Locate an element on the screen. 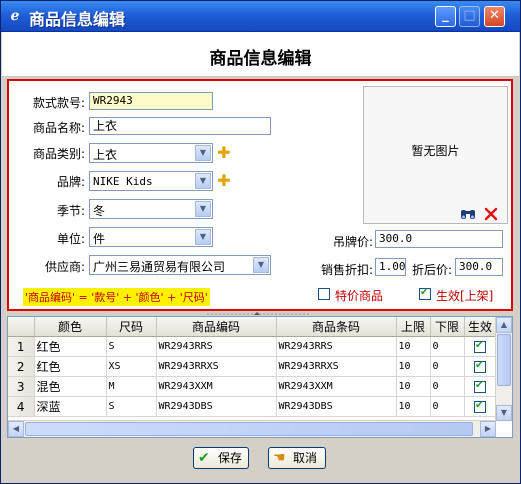 The height and width of the screenshot is (484, 521). special-price-checkbox is located at coordinates (324, 294).